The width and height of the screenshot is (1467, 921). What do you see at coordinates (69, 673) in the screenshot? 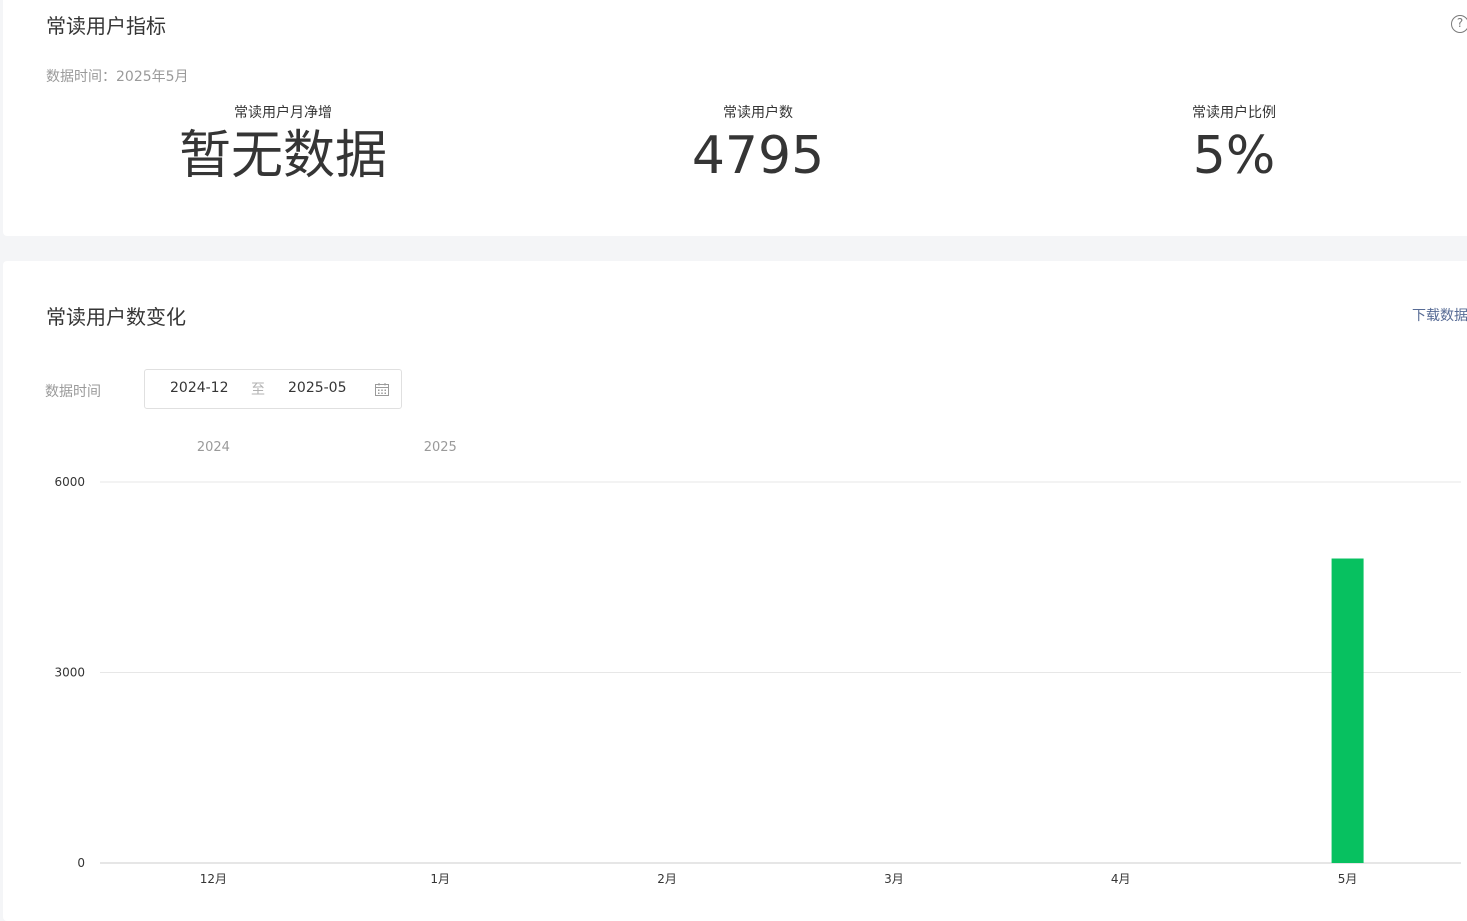
I see `y-tick-label: 3000` at bounding box center [69, 673].